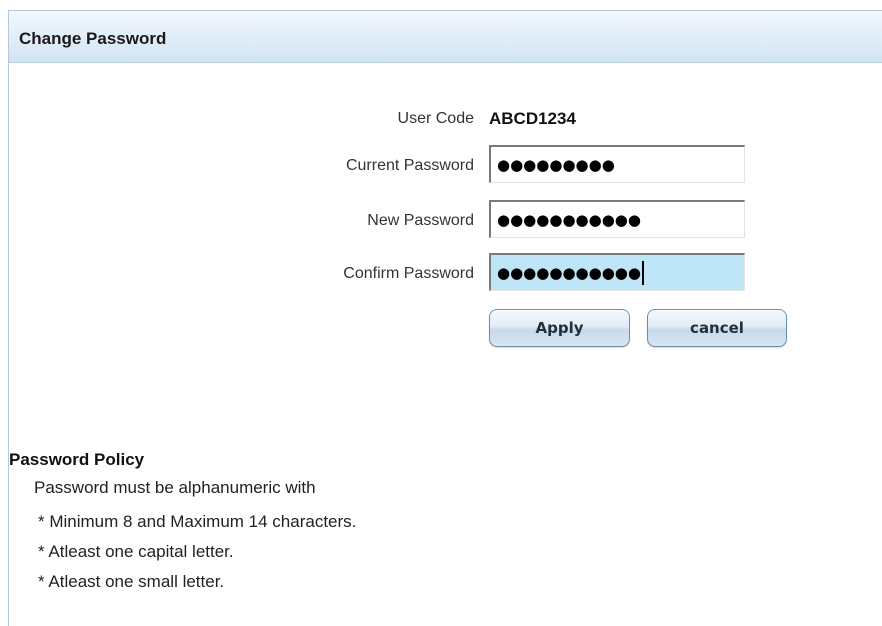  Describe the element at coordinates (569, 219) in the screenshot. I see `new-password-value: ●●●●●●●●●●●` at that location.